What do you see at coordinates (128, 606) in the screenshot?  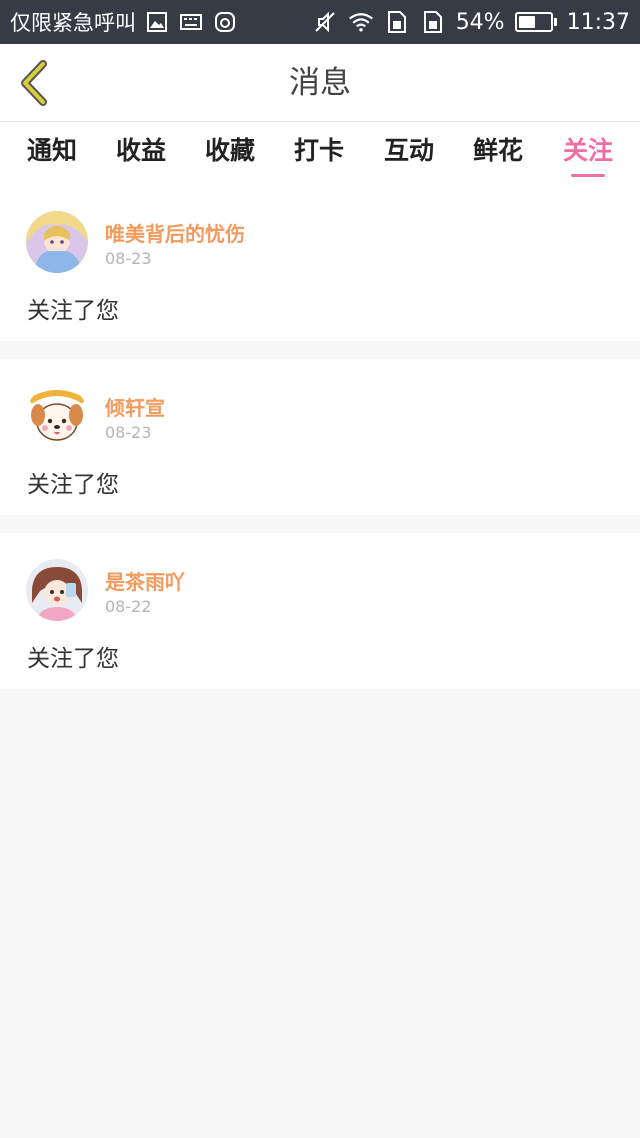 I see `message-date: 08-22` at bounding box center [128, 606].